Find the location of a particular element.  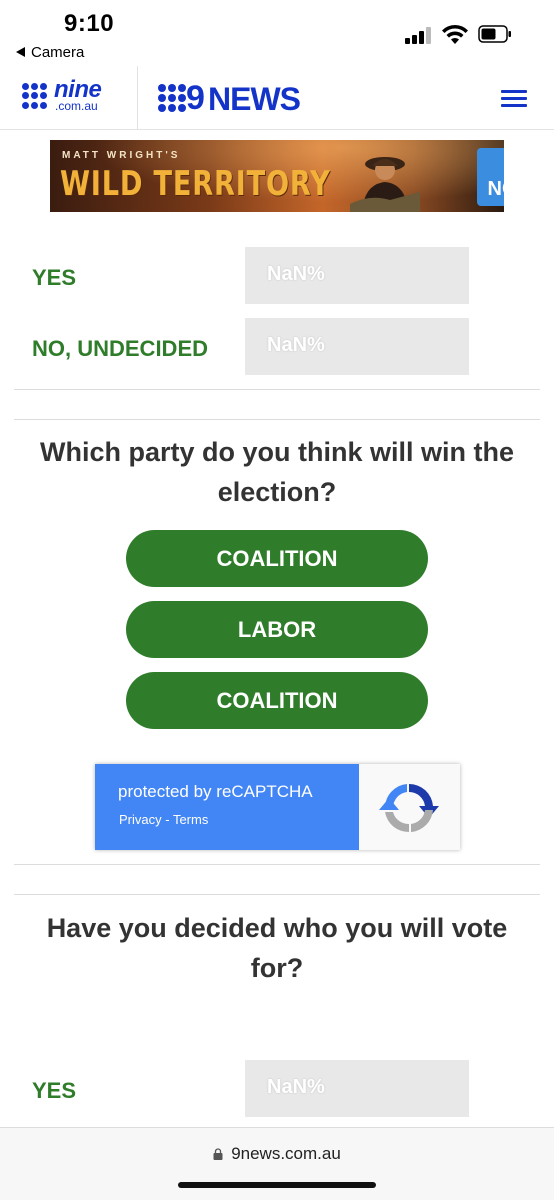

ad-title: WILD TERRITORY is located at coordinates (195, 184).